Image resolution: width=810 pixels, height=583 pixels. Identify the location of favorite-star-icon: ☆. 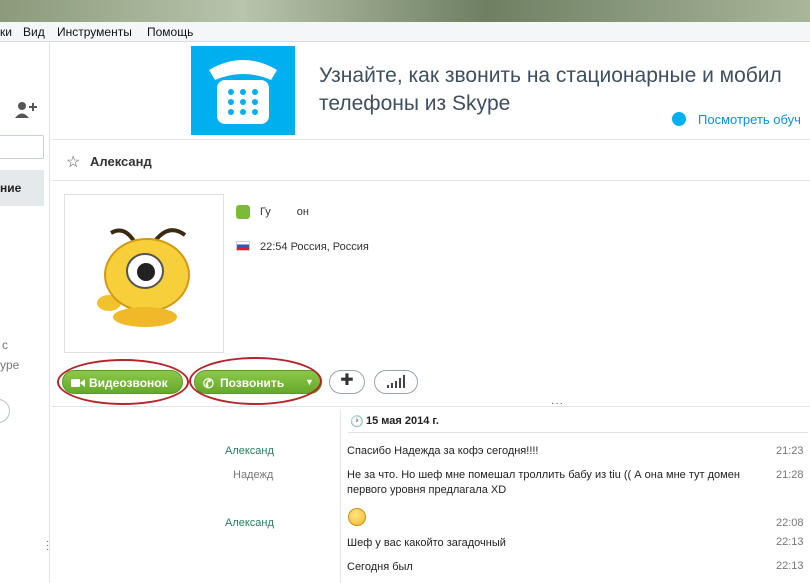
(73, 162).